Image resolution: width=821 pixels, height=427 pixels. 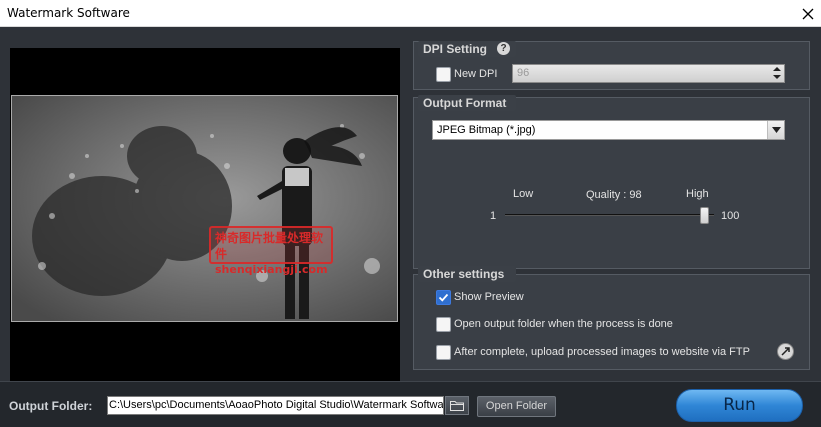 What do you see at coordinates (486, 130) in the screenshot?
I see `output-format-value: JPEG Bitmap (*.jpg)` at bounding box center [486, 130].